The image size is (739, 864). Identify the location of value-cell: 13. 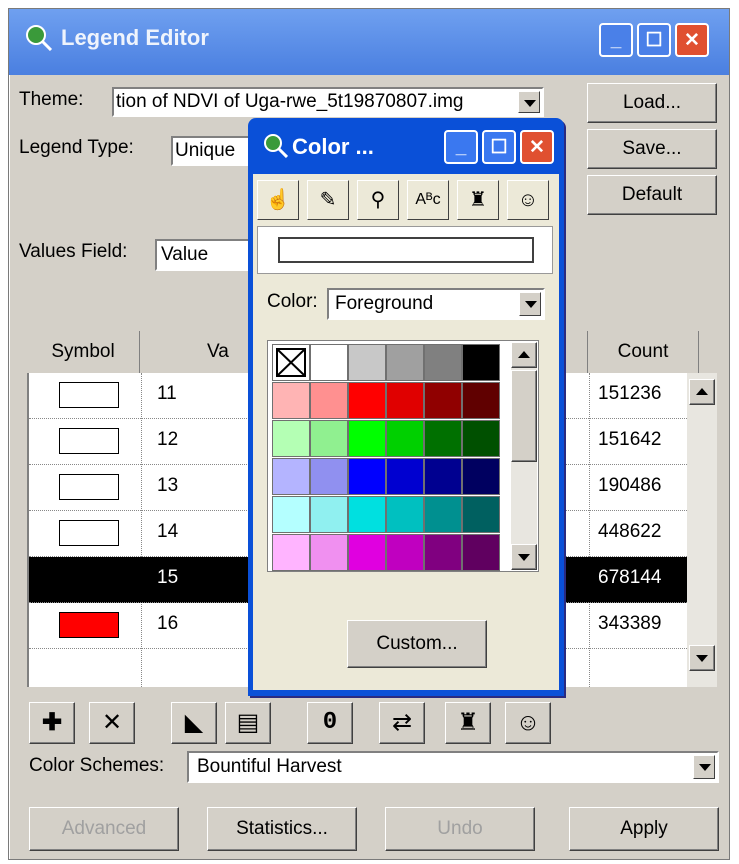
(168, 485).